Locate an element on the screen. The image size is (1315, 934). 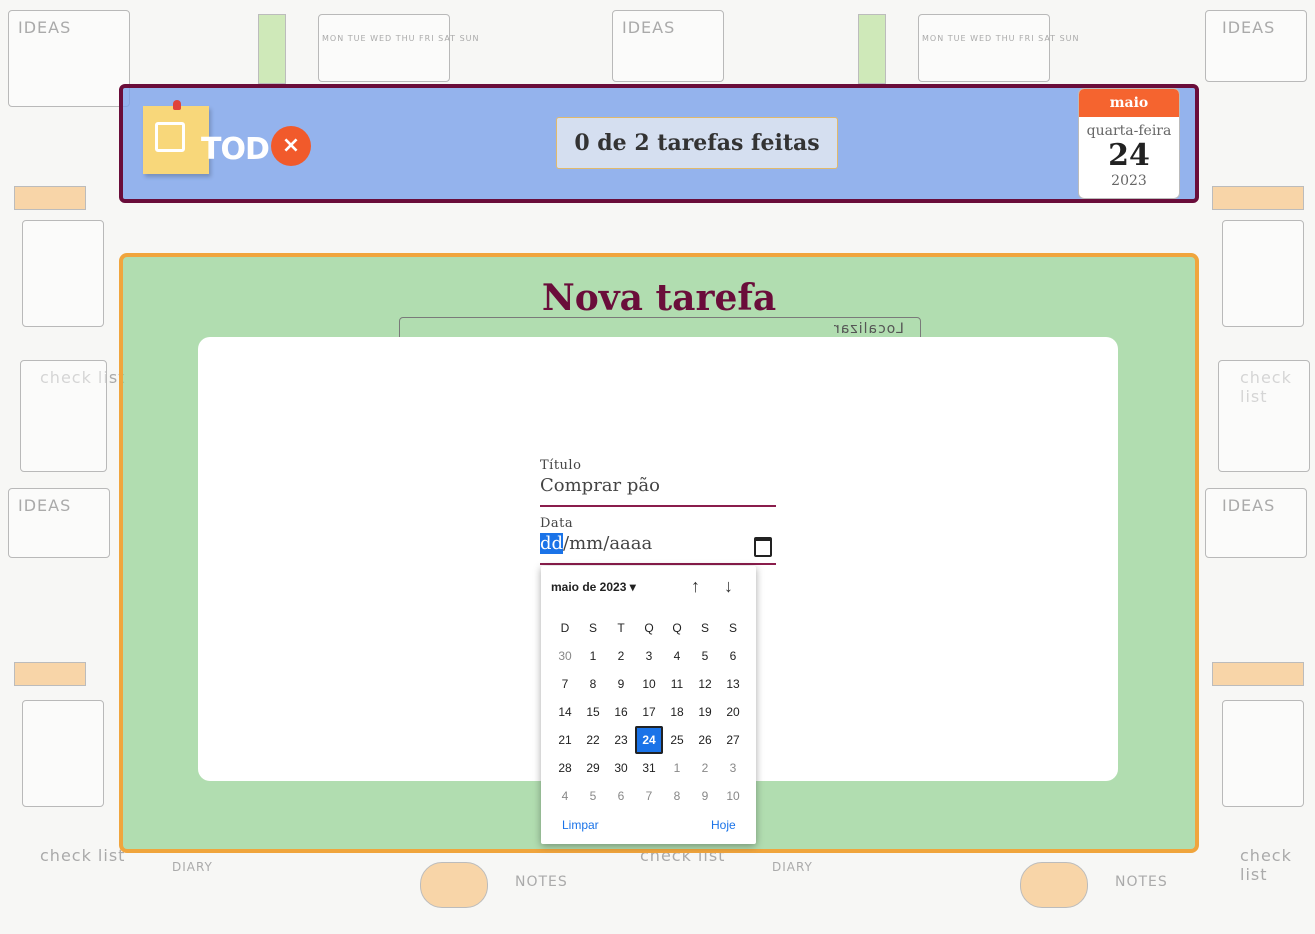
day-cell: 14 is located at coordinates (565, 712).